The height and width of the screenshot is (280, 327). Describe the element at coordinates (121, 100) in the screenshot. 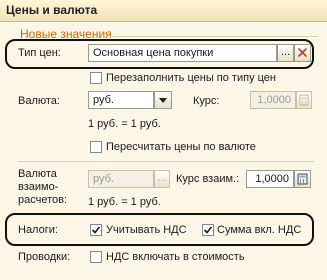

I see `currency-field: руб.` at that location.